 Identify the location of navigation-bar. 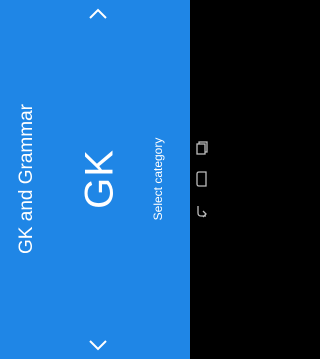
(202, 179).